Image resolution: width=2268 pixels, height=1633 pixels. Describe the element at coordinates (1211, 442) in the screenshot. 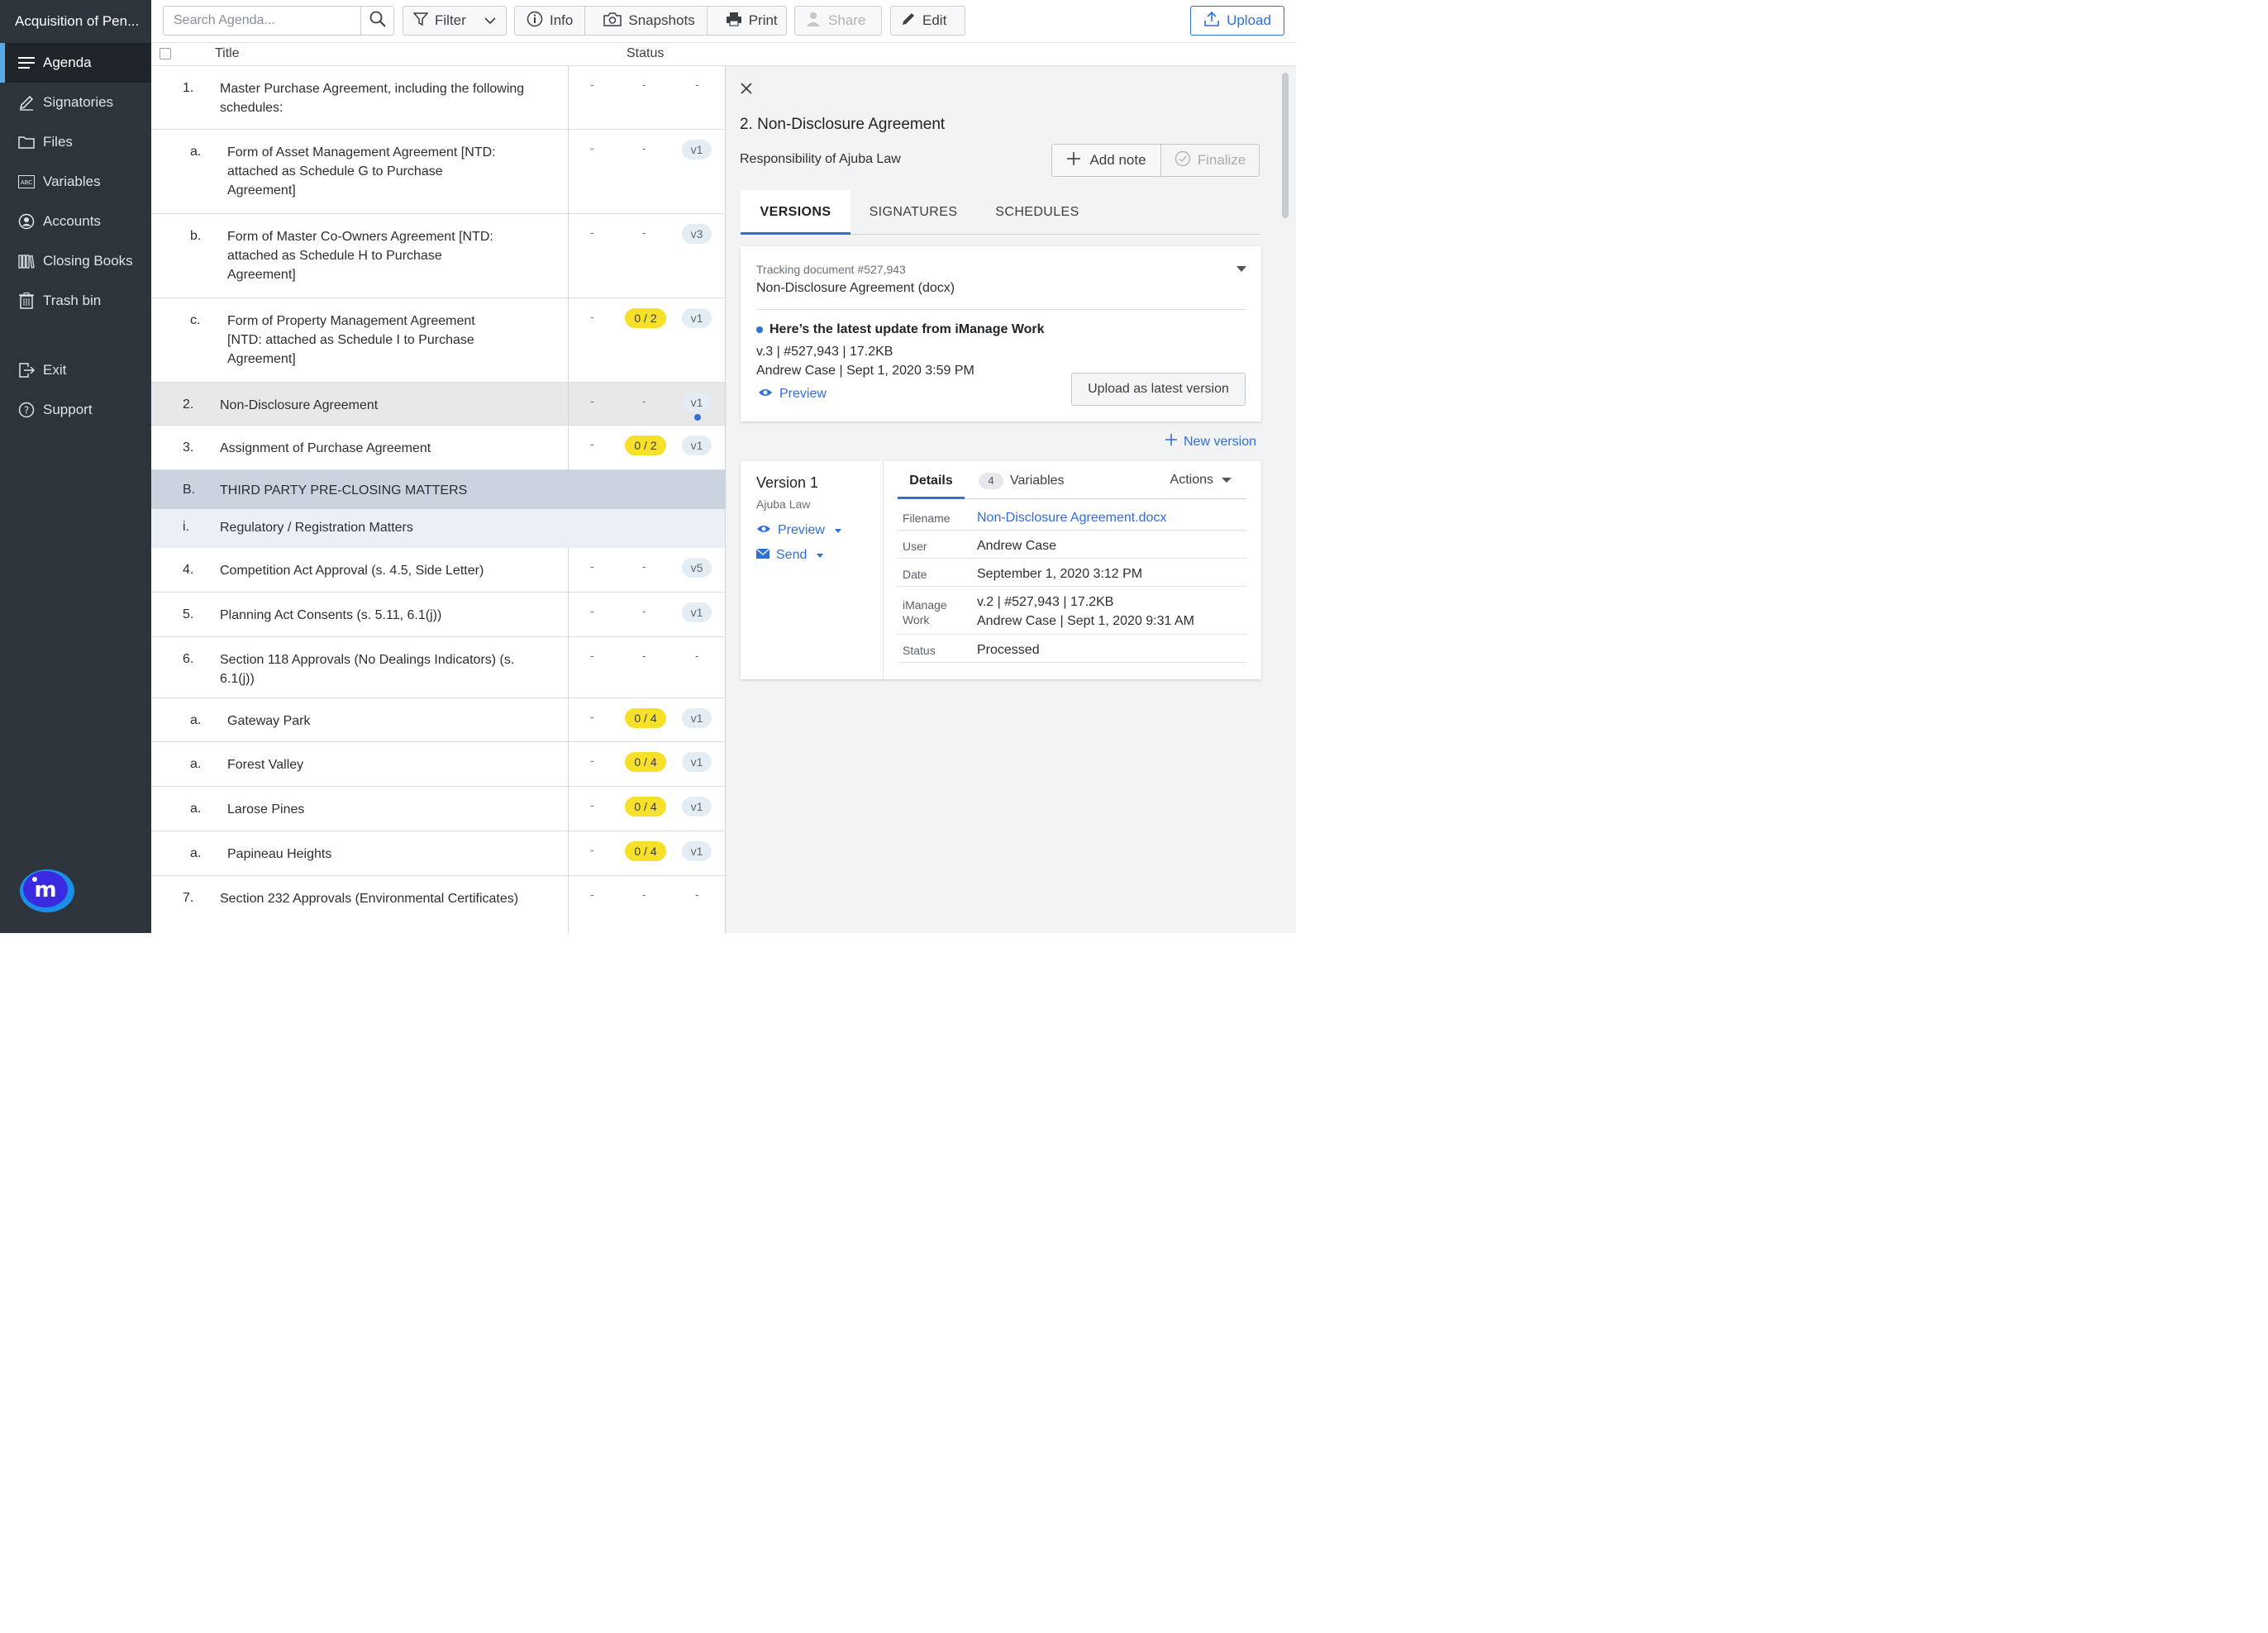

I see `new-version-button: New version` at that location.